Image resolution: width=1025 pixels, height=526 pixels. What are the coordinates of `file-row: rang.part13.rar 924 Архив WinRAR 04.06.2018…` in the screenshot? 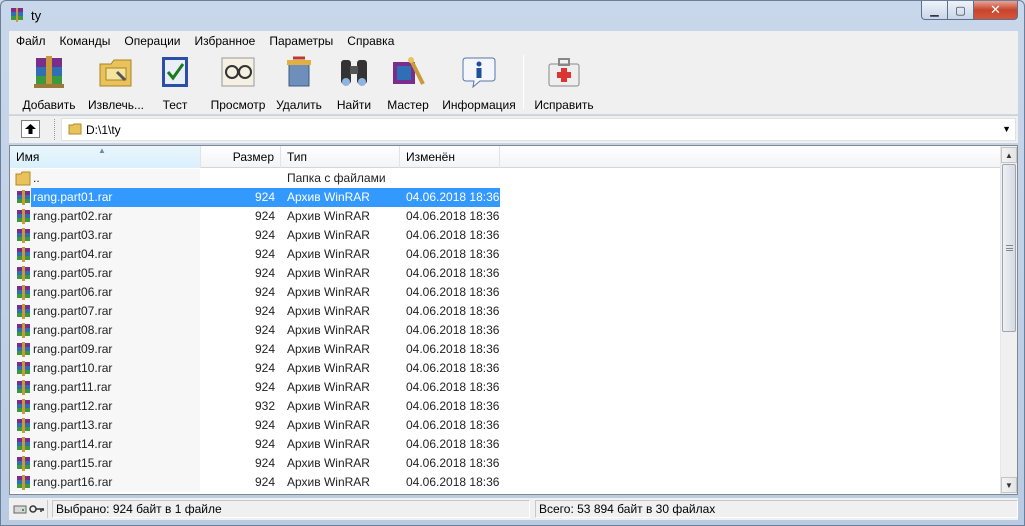 It's located at (255, 425).